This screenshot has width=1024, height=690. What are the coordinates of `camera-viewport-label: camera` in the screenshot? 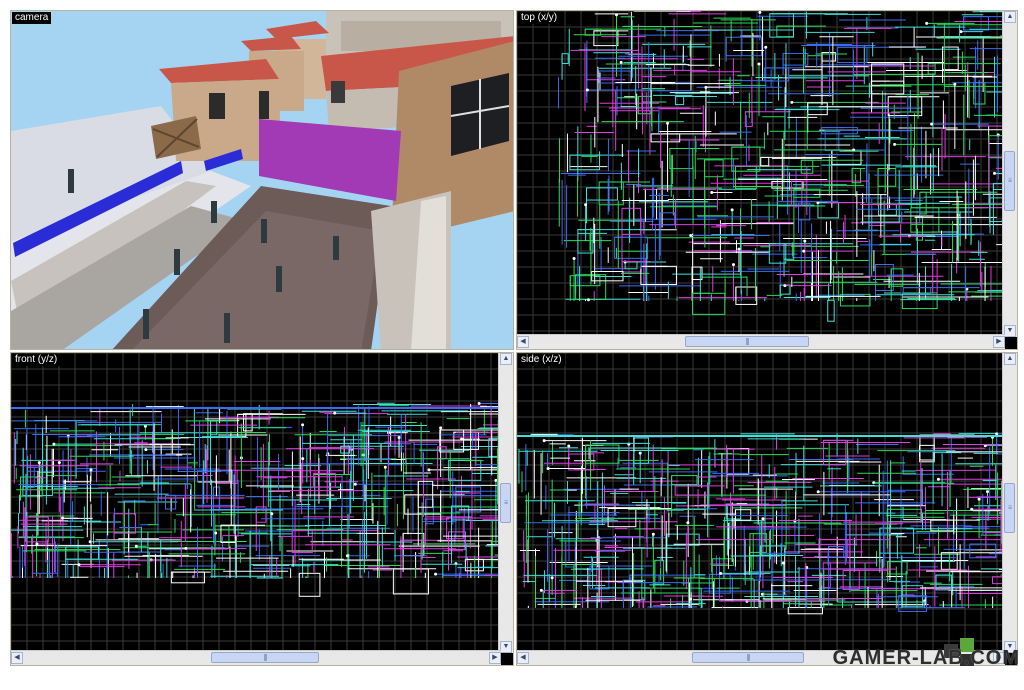 It's located at (32, 18).